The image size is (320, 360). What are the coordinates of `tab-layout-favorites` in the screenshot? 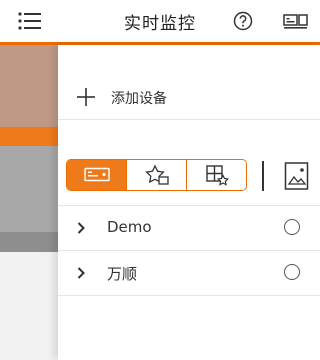 It's located at (216, 175).